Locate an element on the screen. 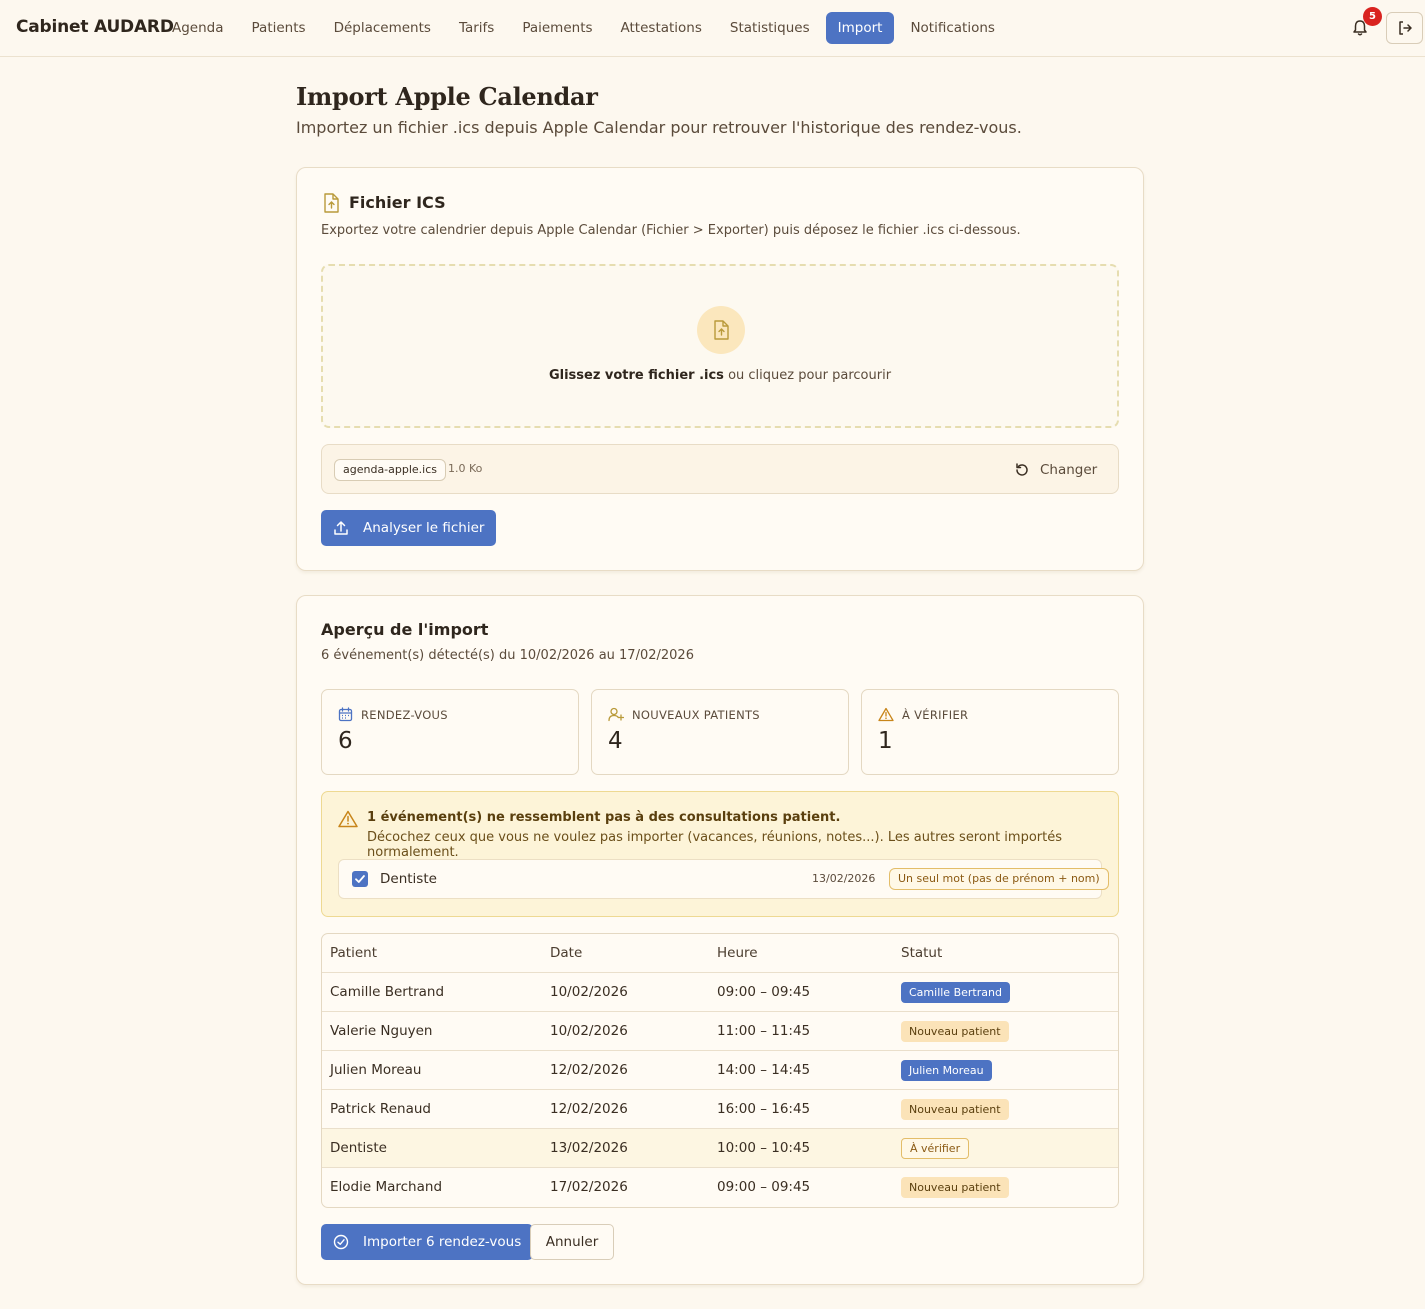 This screenshot has width=1425, height=1309. cell-time: 11:00 – 11:45 is located at coordinates (764, 1031).